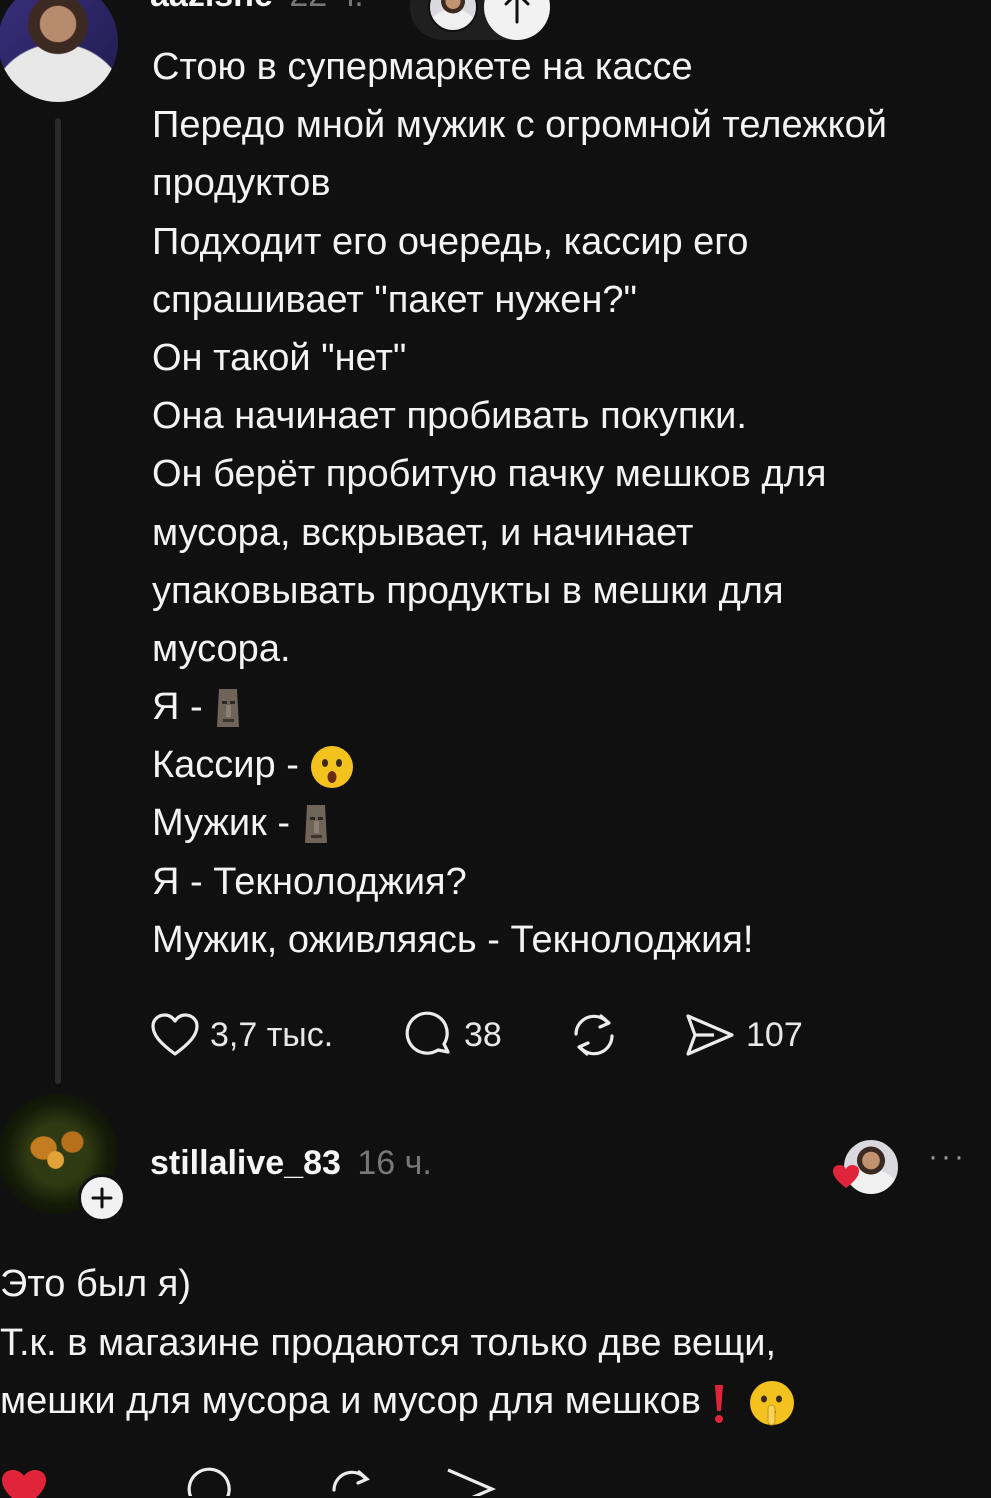 This screenshot has width=991, height=1498. What do you see at coordinates (483, 1034) in the screenshot?
I see `comment-count: 38` at bounding box center [483, 1034].